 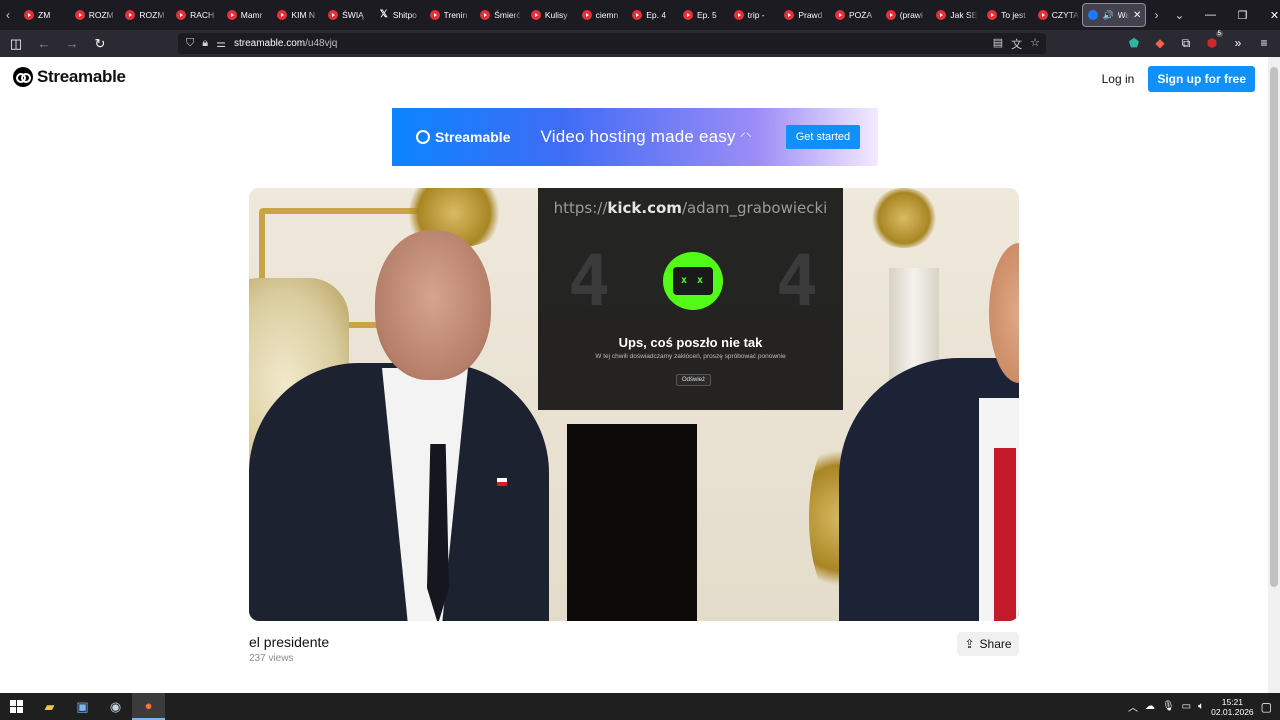 What do you see at coordinates (289, 642) in the screenshot?
I see `video-title: el presidente` at bounding box center [289, 642].